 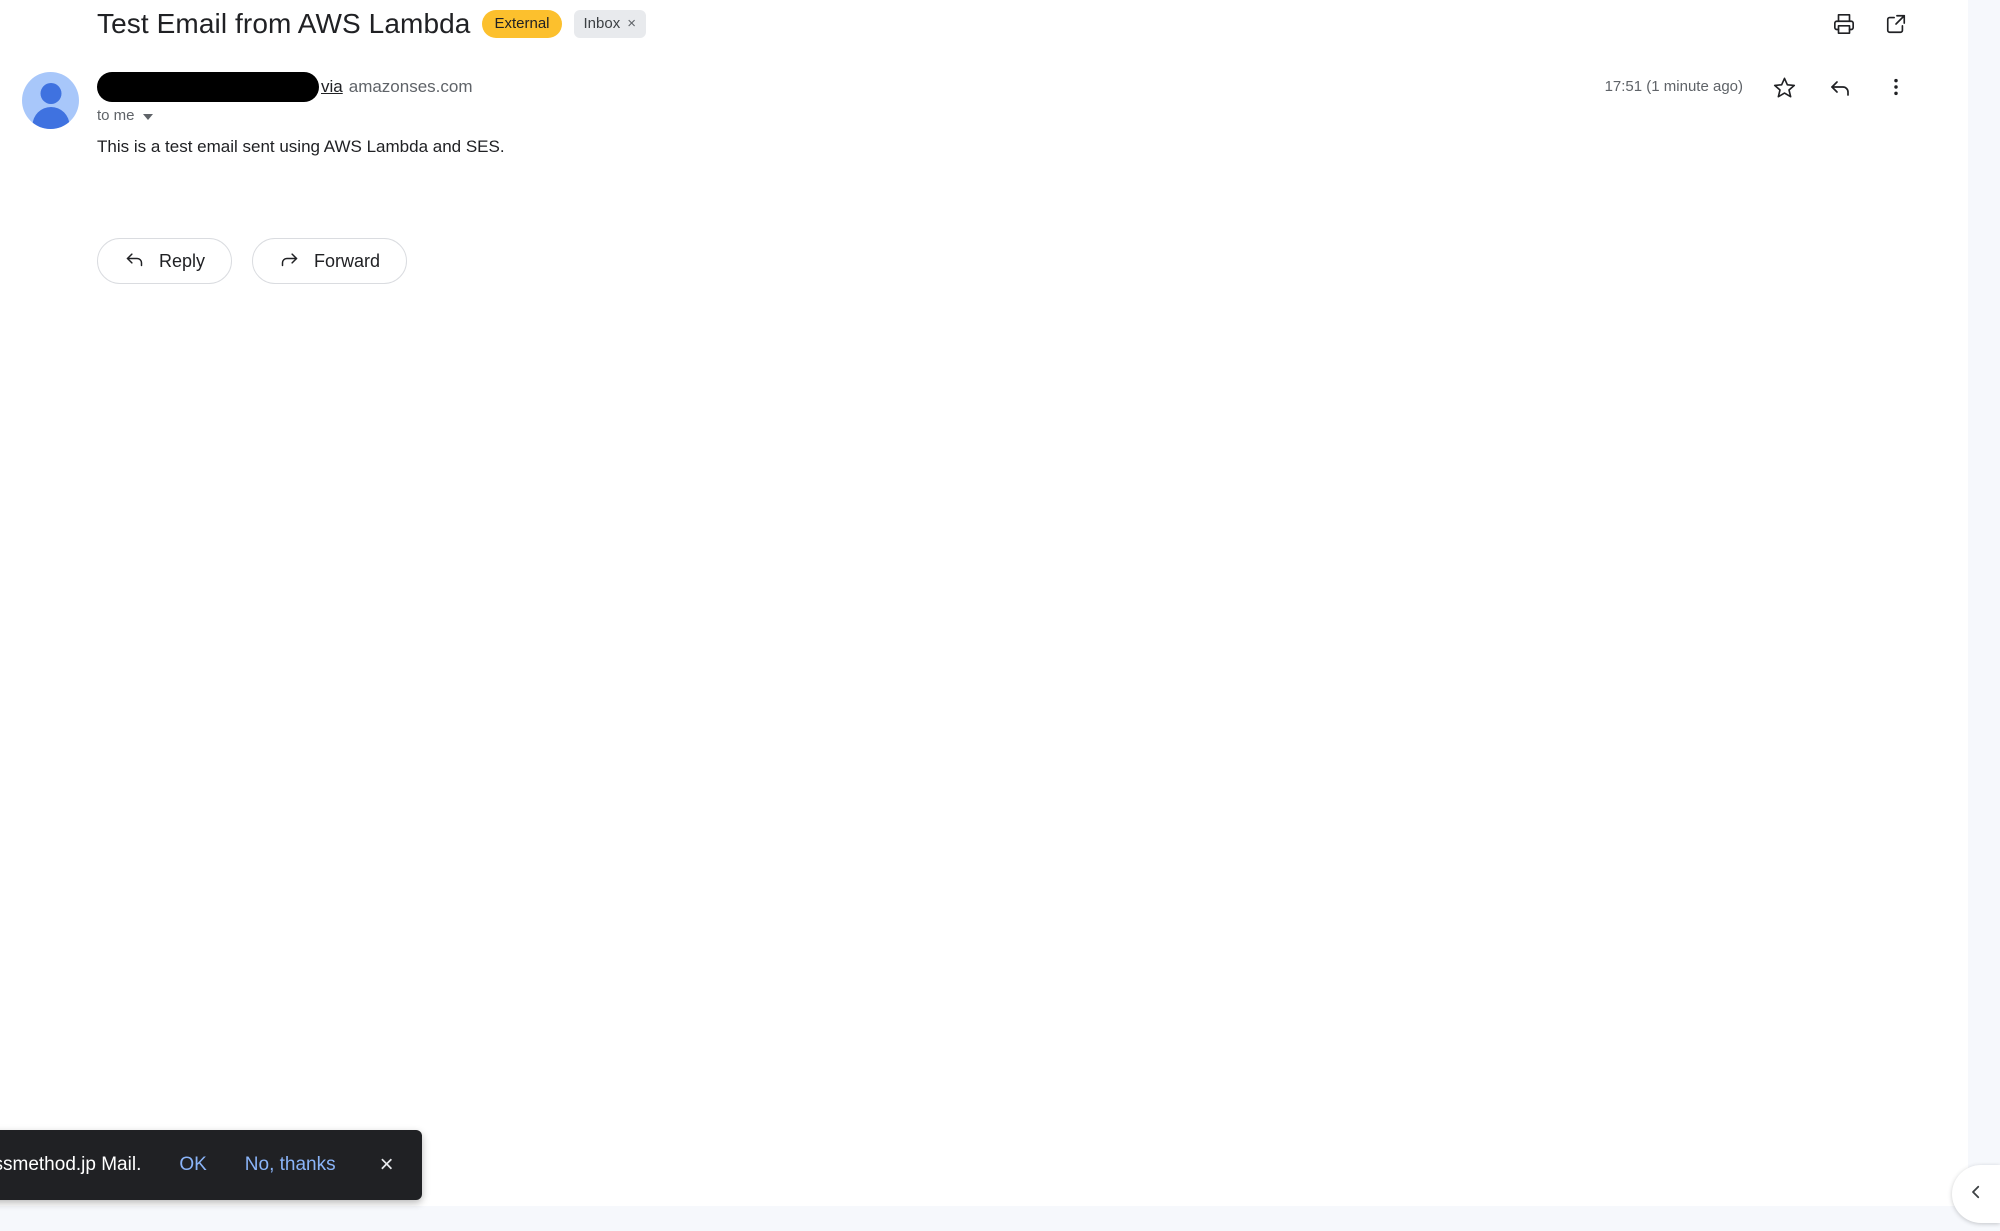 What do you see at coordinates (332, 87) in the screenshot?
I see `via-link: via` at bounding box center [332, 87].